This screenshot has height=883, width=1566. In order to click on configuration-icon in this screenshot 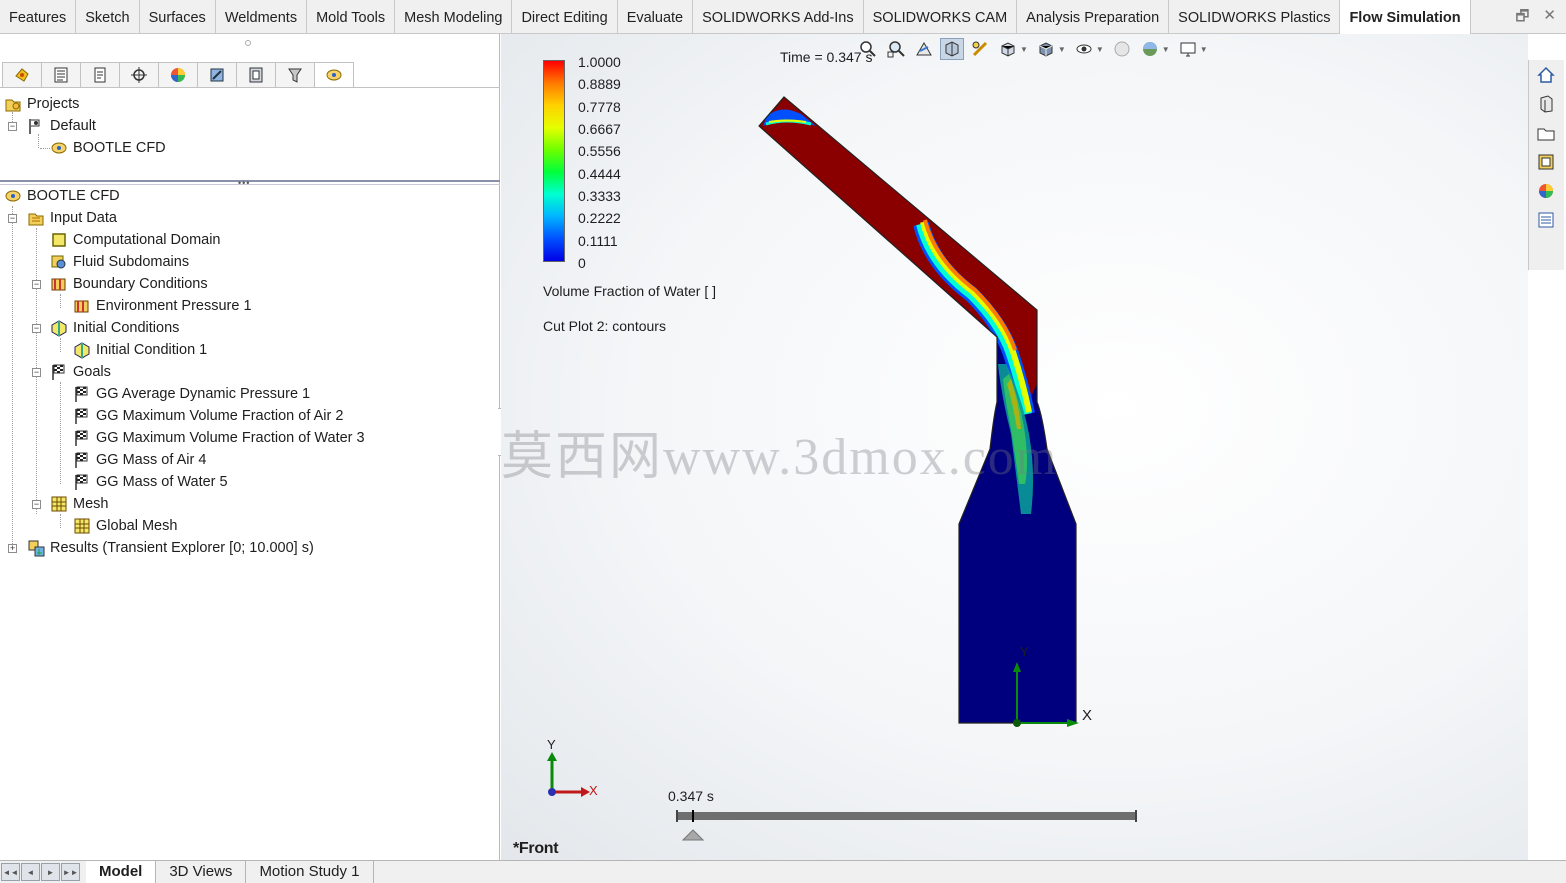, I will do `click(139, 75)`.